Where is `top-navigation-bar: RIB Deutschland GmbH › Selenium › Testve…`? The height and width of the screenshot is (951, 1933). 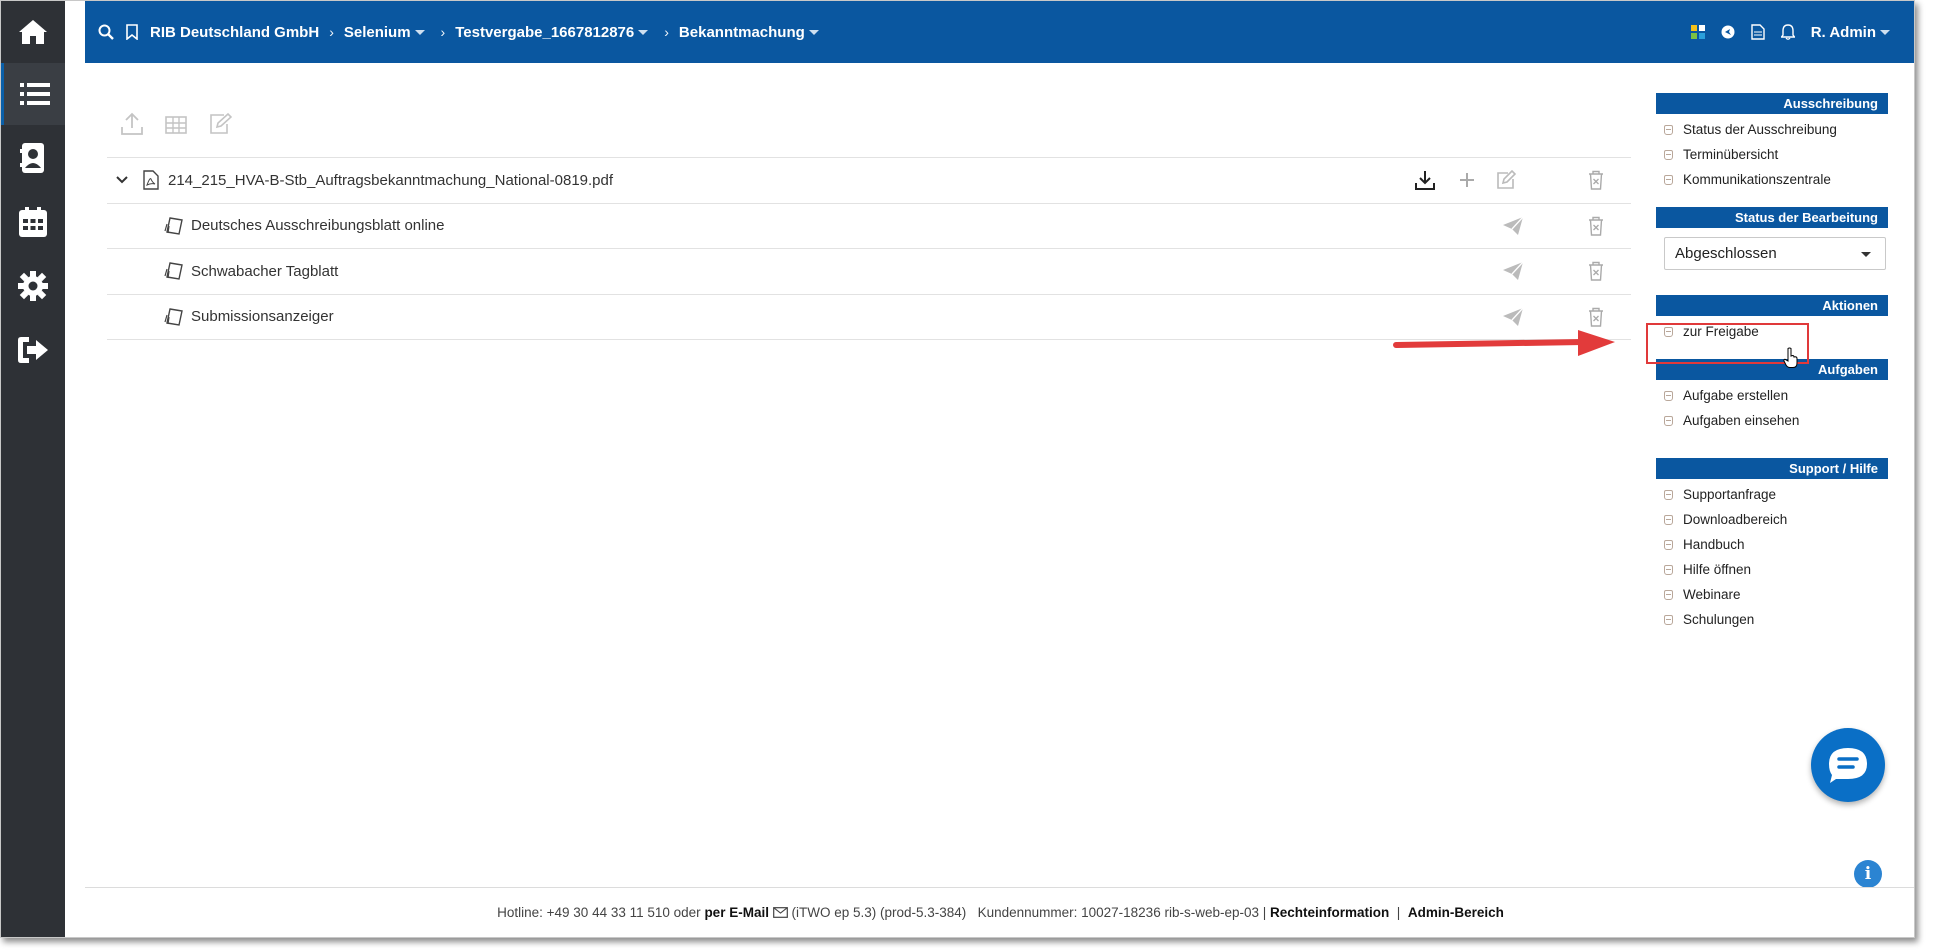 top-navigation-bar: RIB Deutschland GmbH › Selenium › Testve… is located at coordinates (999, 32).